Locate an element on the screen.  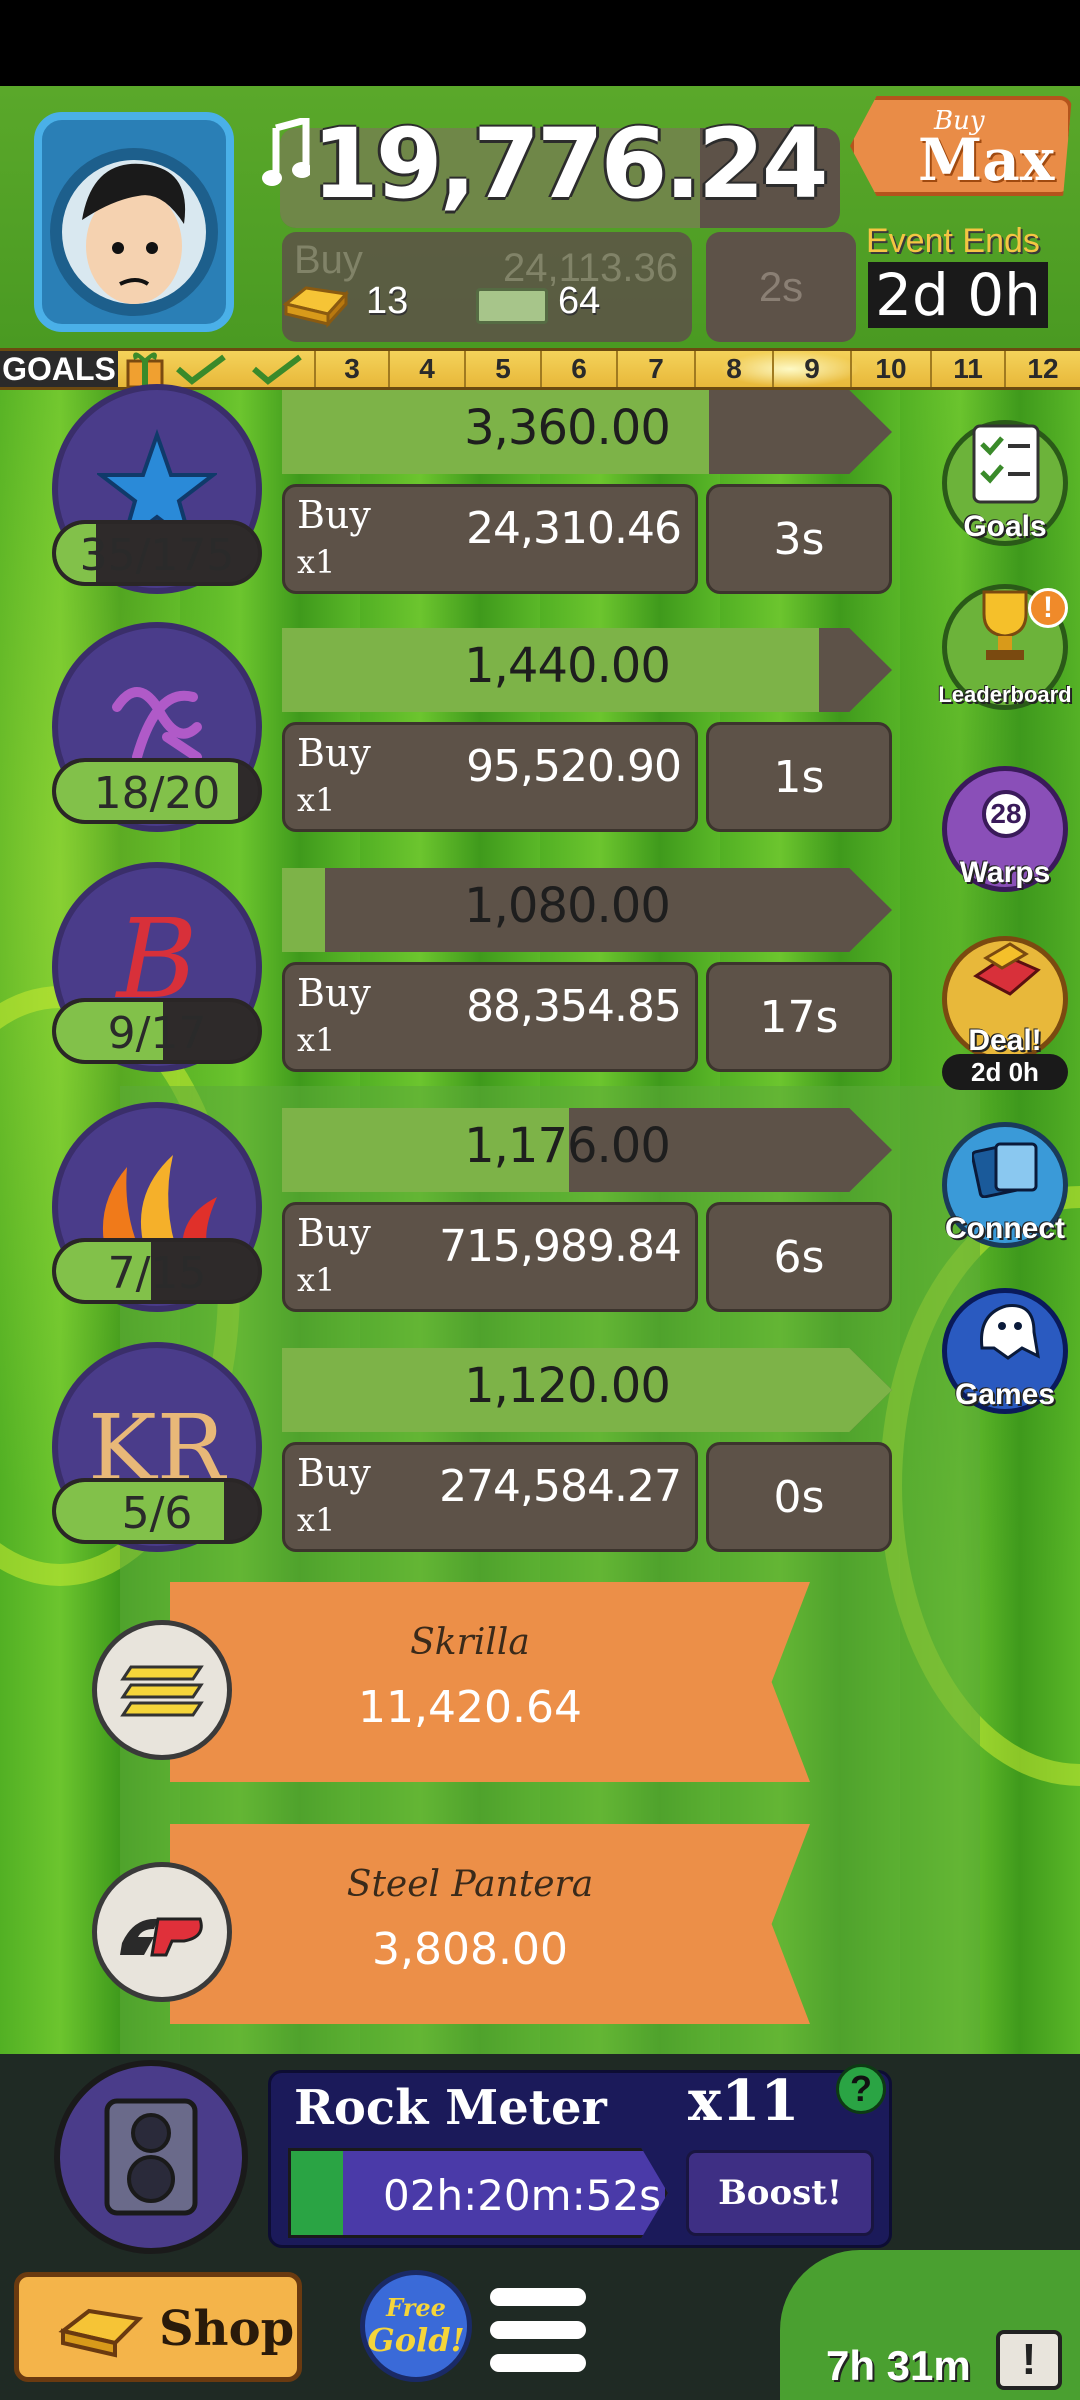
goals-button: Goals is located at coordinates (1005, 487).